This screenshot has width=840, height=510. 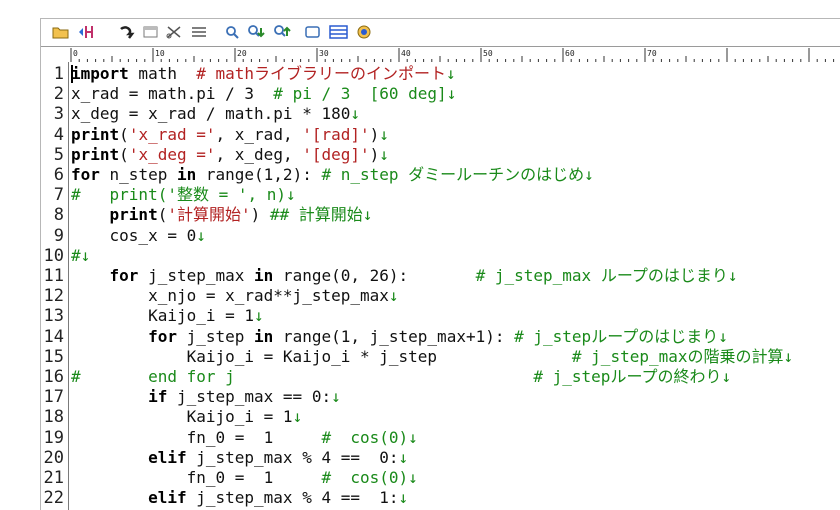 What do you see at coordinates (263, 94) in the screenshot?
I see `code-text: x_rad = math.pi / 3 # pi / 3 [60 deg]↓` at bounding box center [263, 94].